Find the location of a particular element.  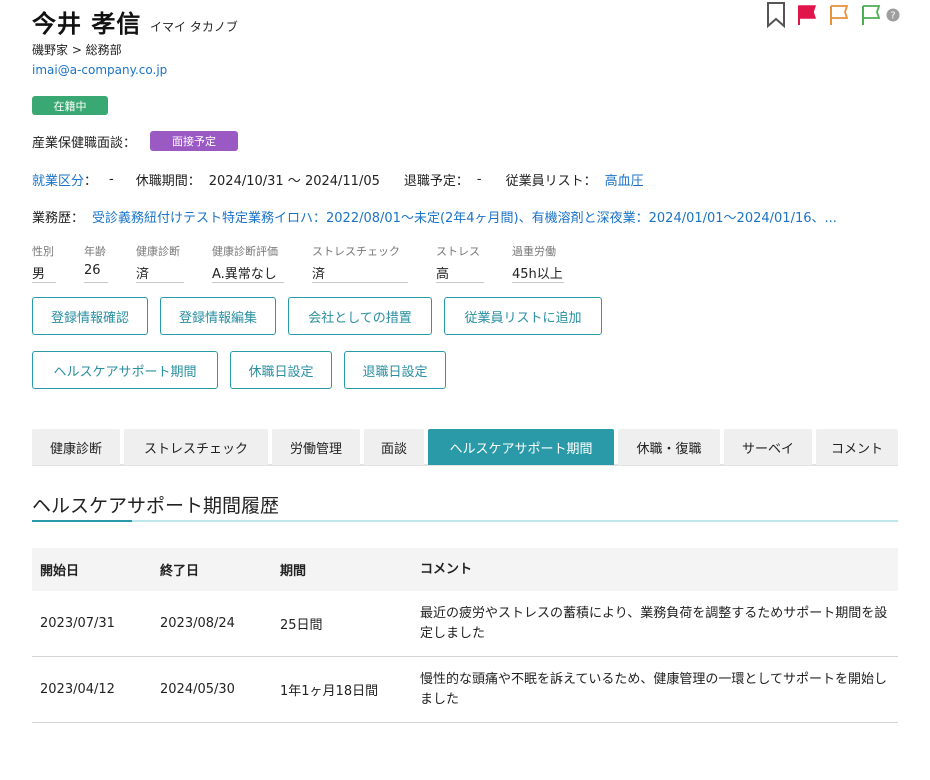

leave-period-label: 休職期間： is located at coordinates (168, 181).